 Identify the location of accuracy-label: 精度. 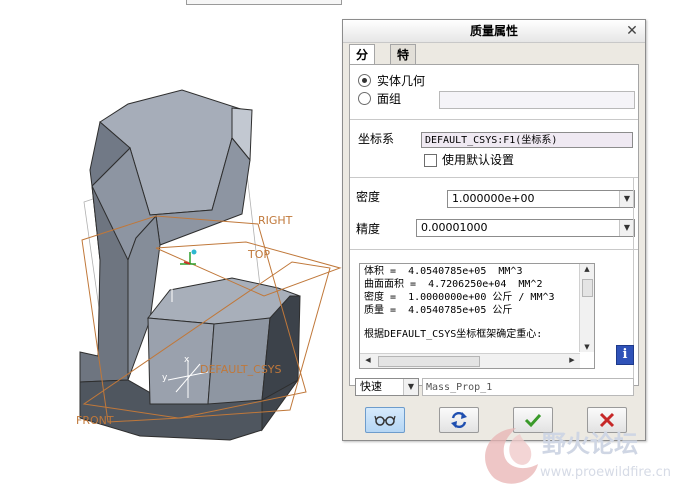
(368, 229).